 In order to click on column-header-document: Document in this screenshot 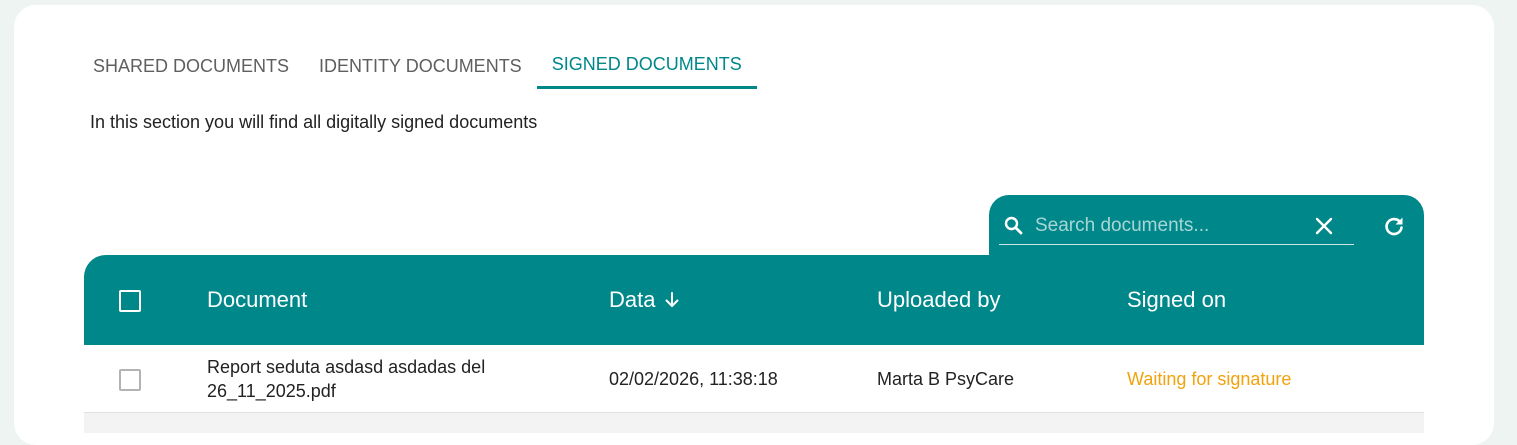, I will do `click(257, 300)`.